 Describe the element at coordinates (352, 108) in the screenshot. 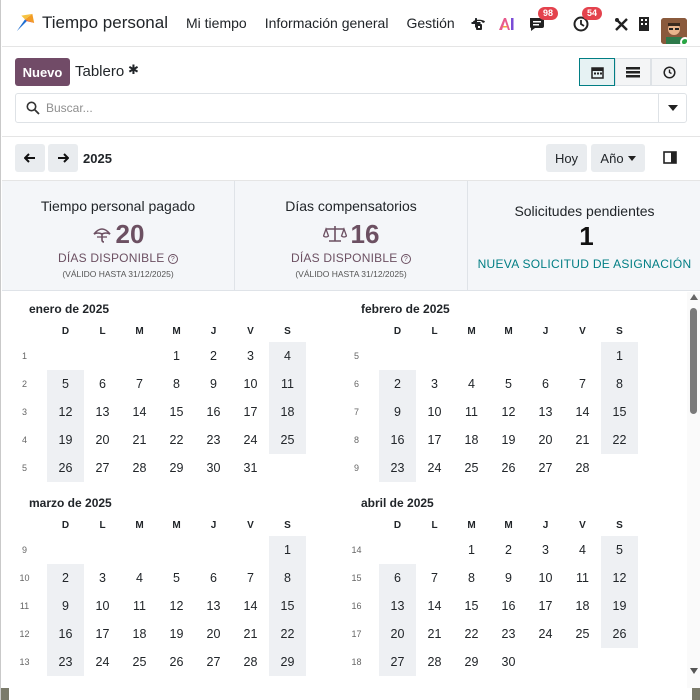

I see `search-input` at that location.